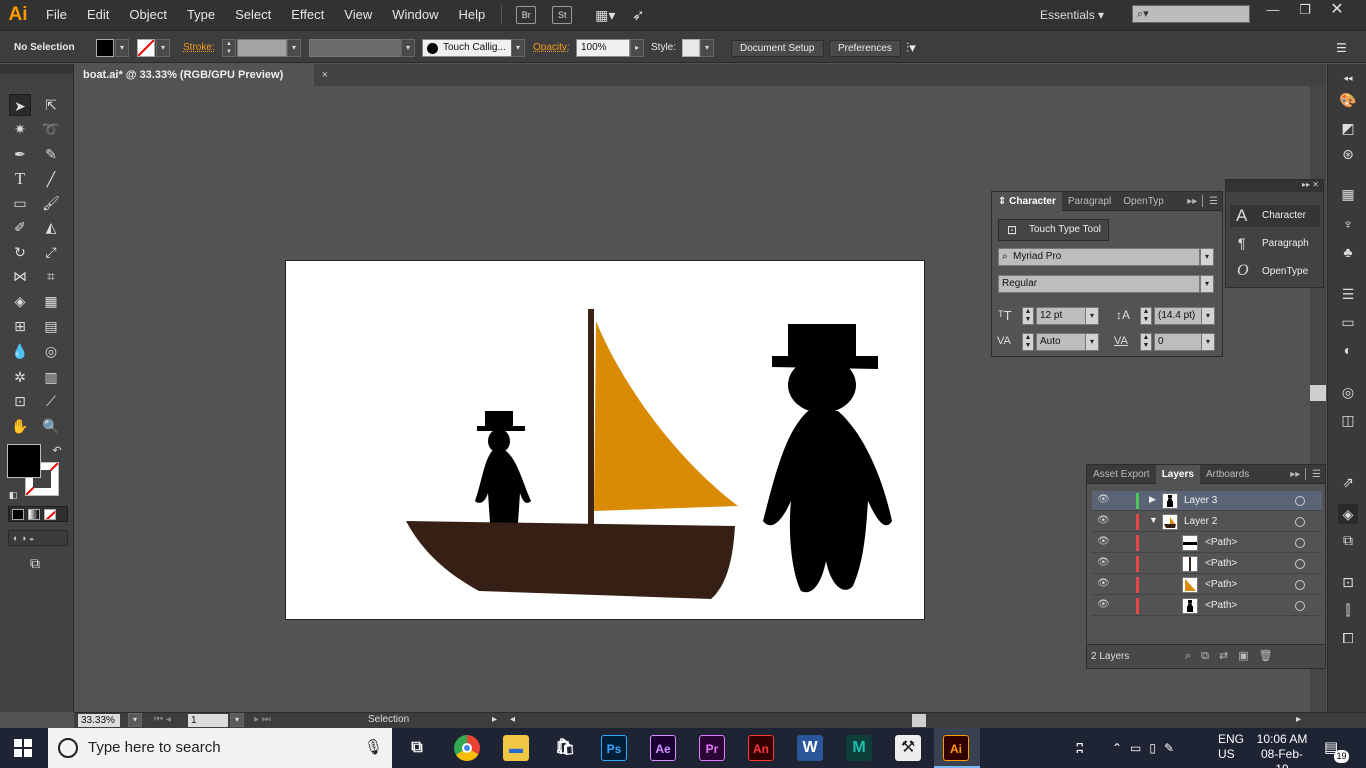  I want to click on fill-swatch, so click(105, 48).